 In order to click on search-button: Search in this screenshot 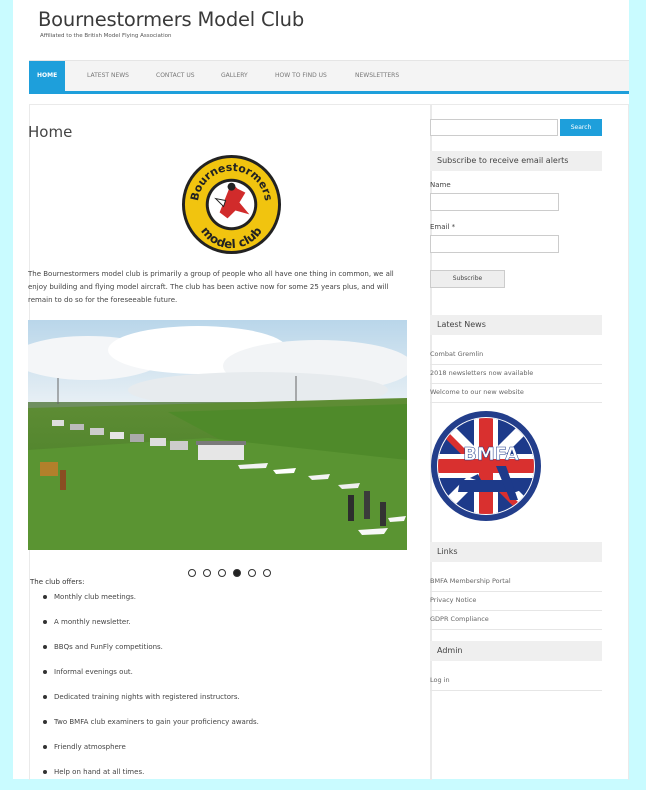, I will do `click(581, 127)`.